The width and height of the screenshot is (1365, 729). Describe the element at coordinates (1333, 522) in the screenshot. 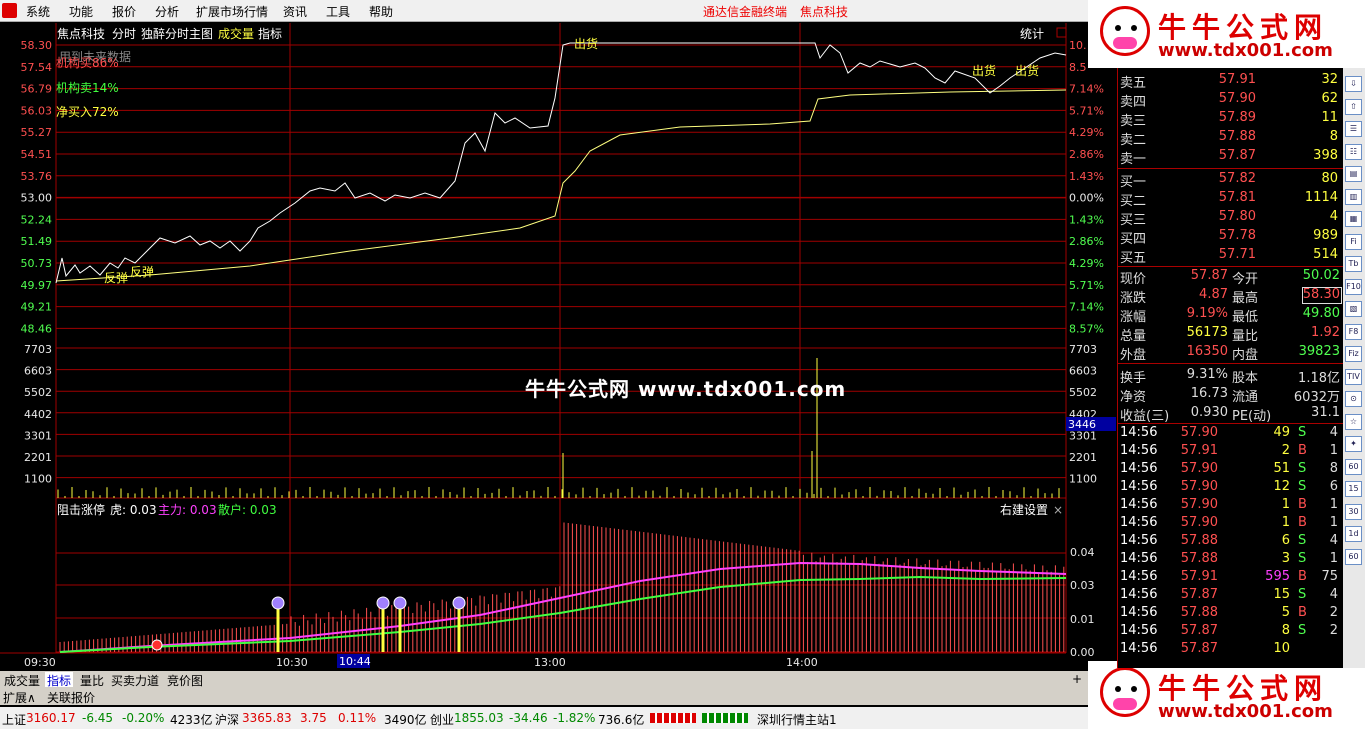

I see `tick-count: 1` at that location.